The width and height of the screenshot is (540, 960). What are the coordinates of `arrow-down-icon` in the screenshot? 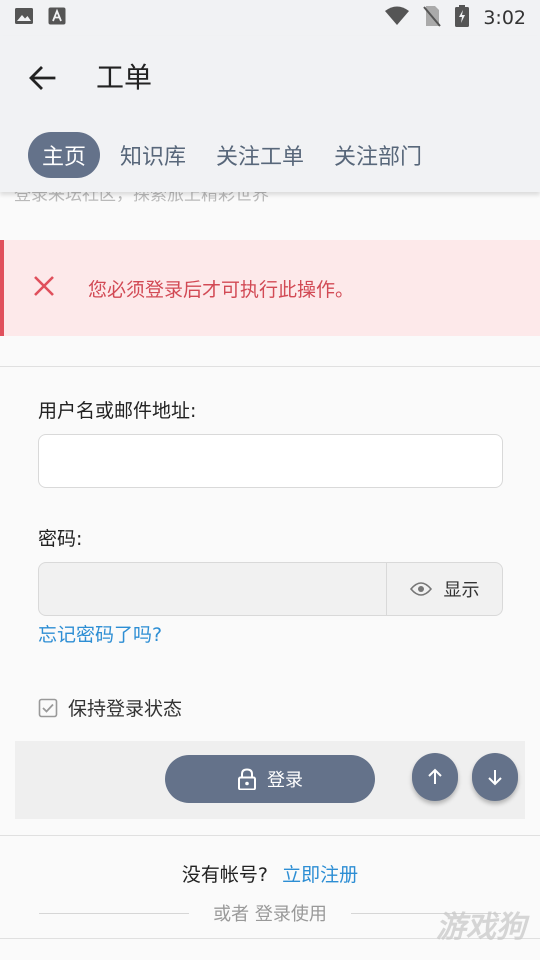 It's located at (495, 778).